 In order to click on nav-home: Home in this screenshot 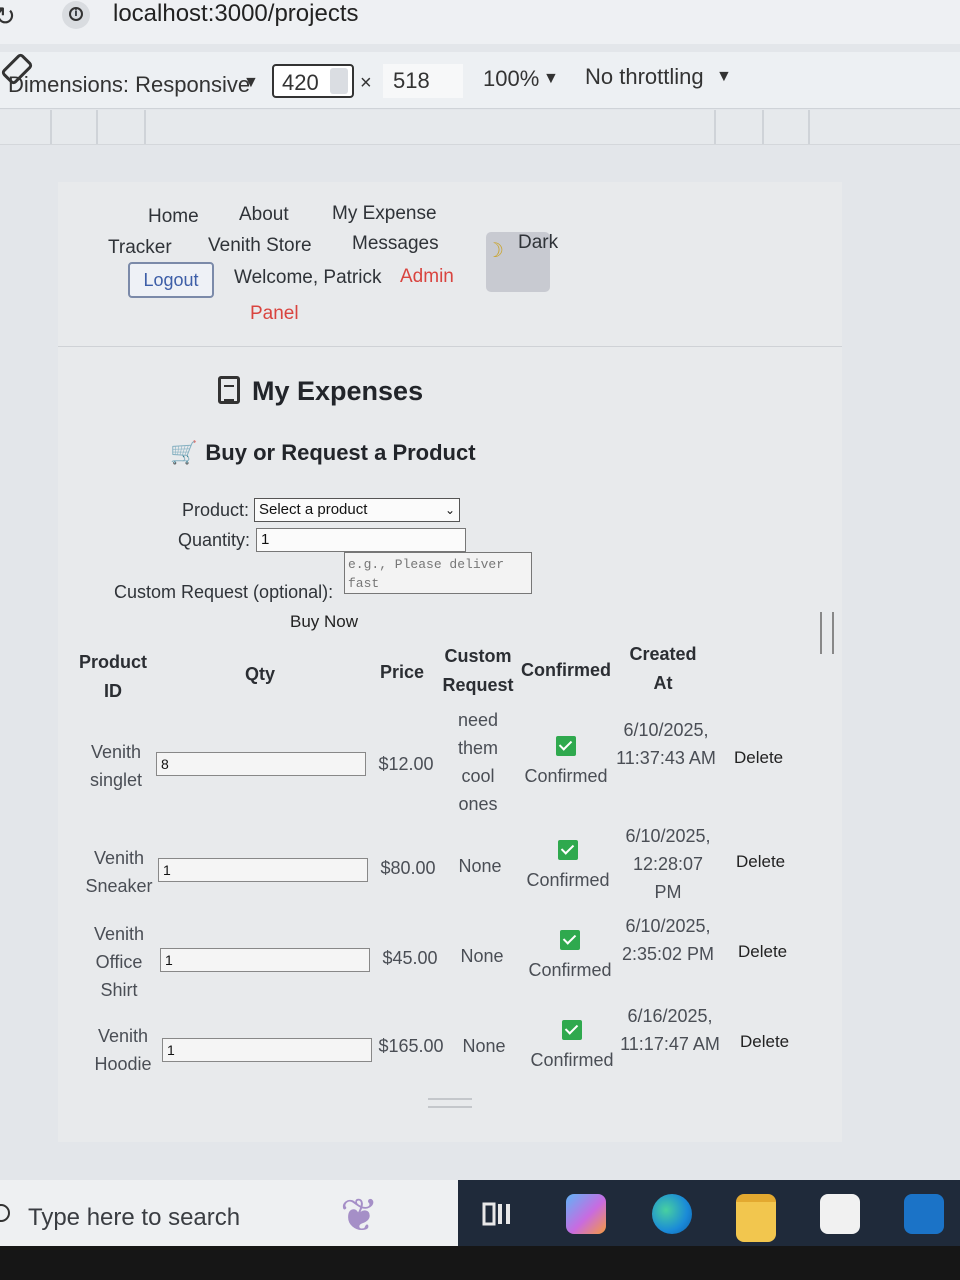, I will do `click(173, 217)`.